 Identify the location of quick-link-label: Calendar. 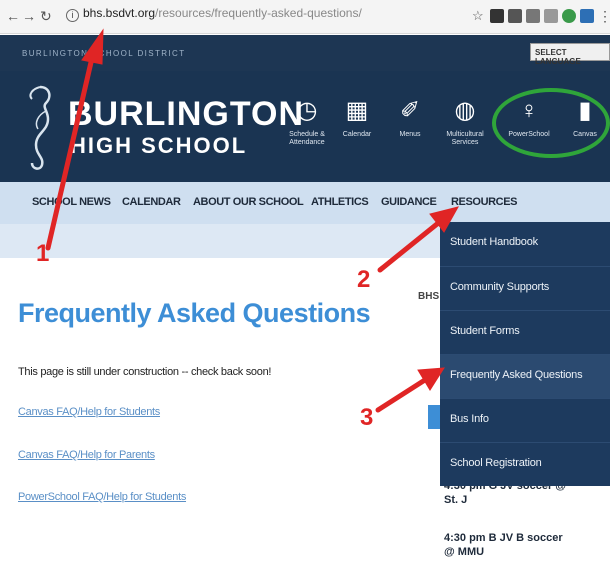
(357, 134).